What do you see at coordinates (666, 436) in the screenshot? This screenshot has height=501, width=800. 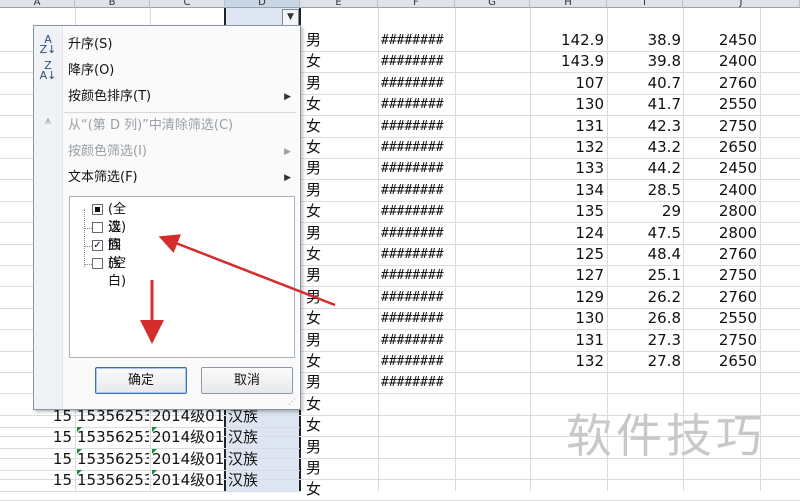 I see `watermark: 软件技巧` at bounding box center [666, 436].